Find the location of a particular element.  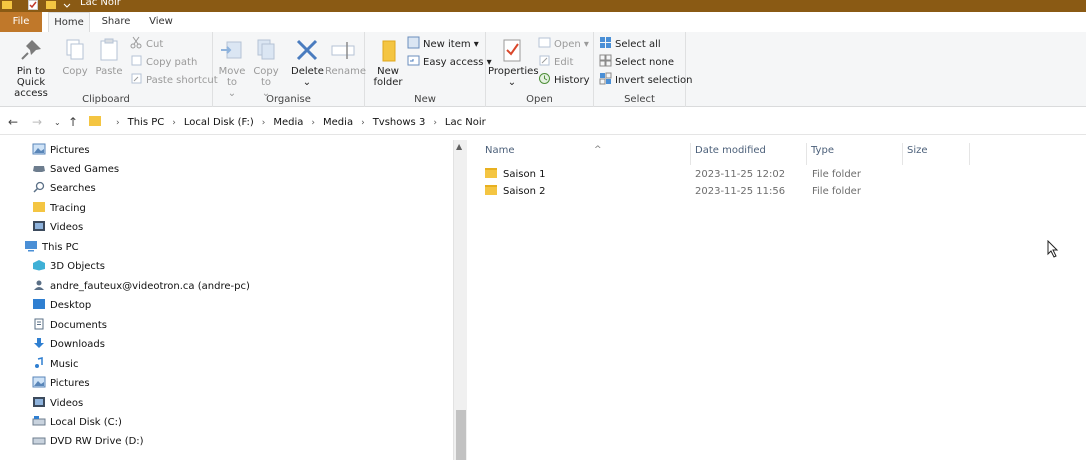

copy-to-button: Copy to ⌄ is located at coordinates (266, 67).